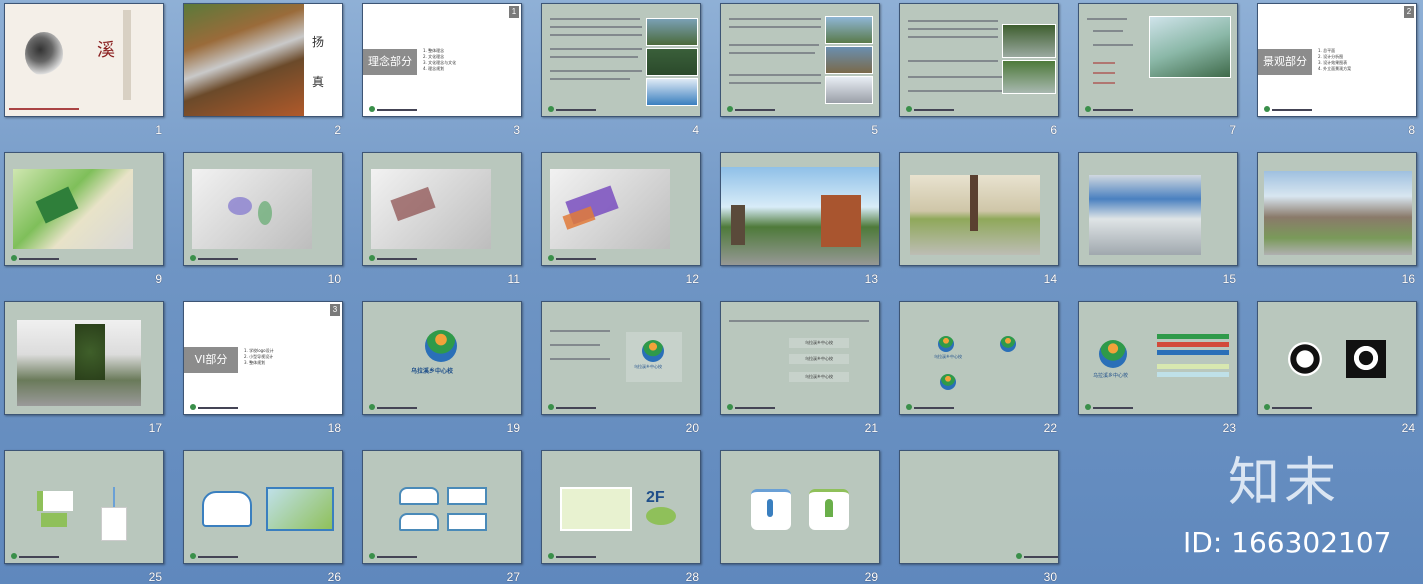  Describe the element at coordinates (516, 130) in the screenshot. I see `slide-number: 3` at that location.